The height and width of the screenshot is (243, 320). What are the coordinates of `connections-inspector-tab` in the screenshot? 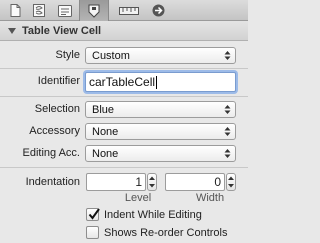 It's located at (158, 10).